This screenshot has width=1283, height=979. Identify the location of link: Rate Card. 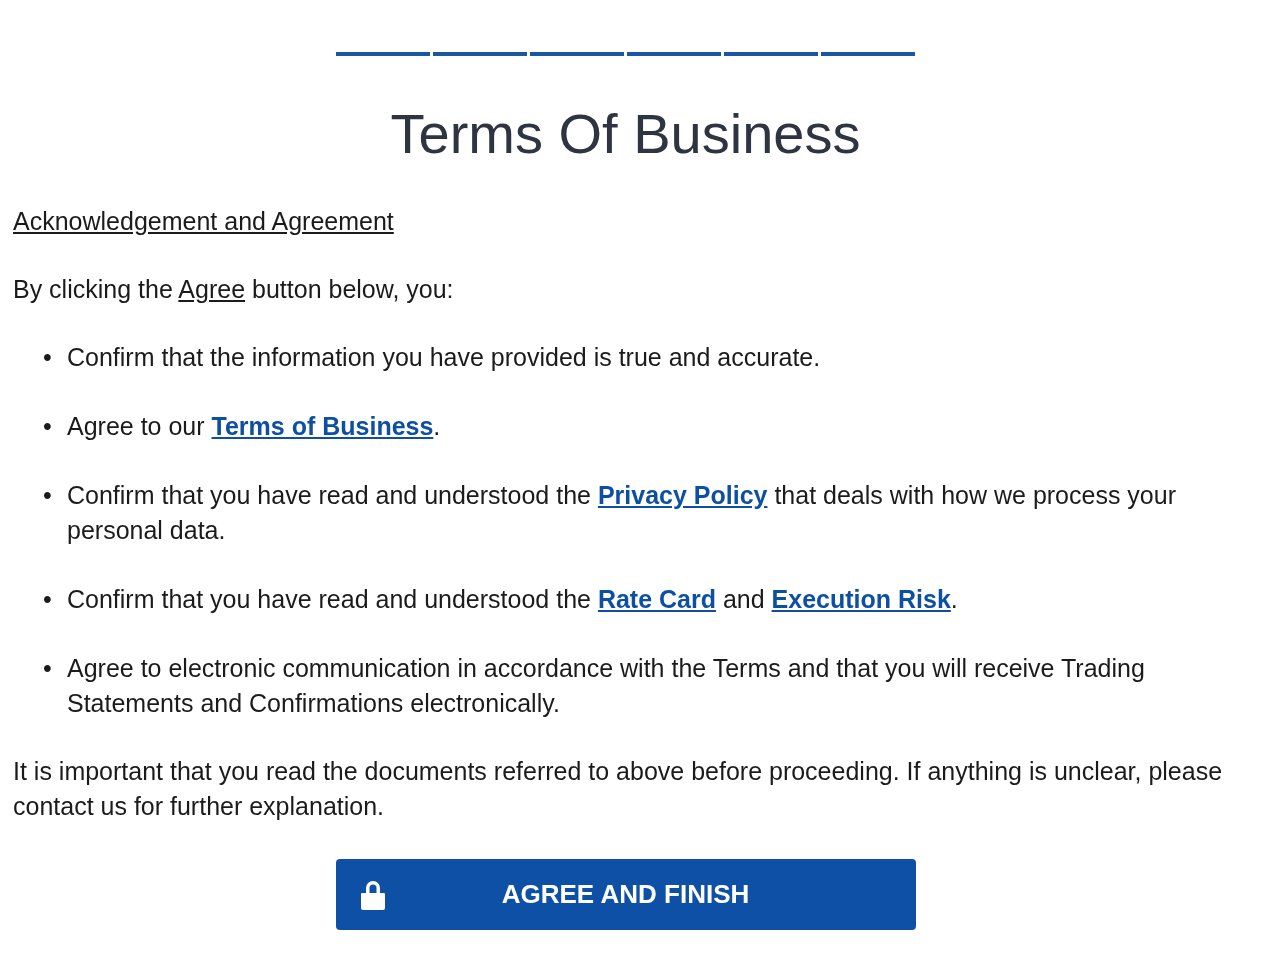
(656, 599).